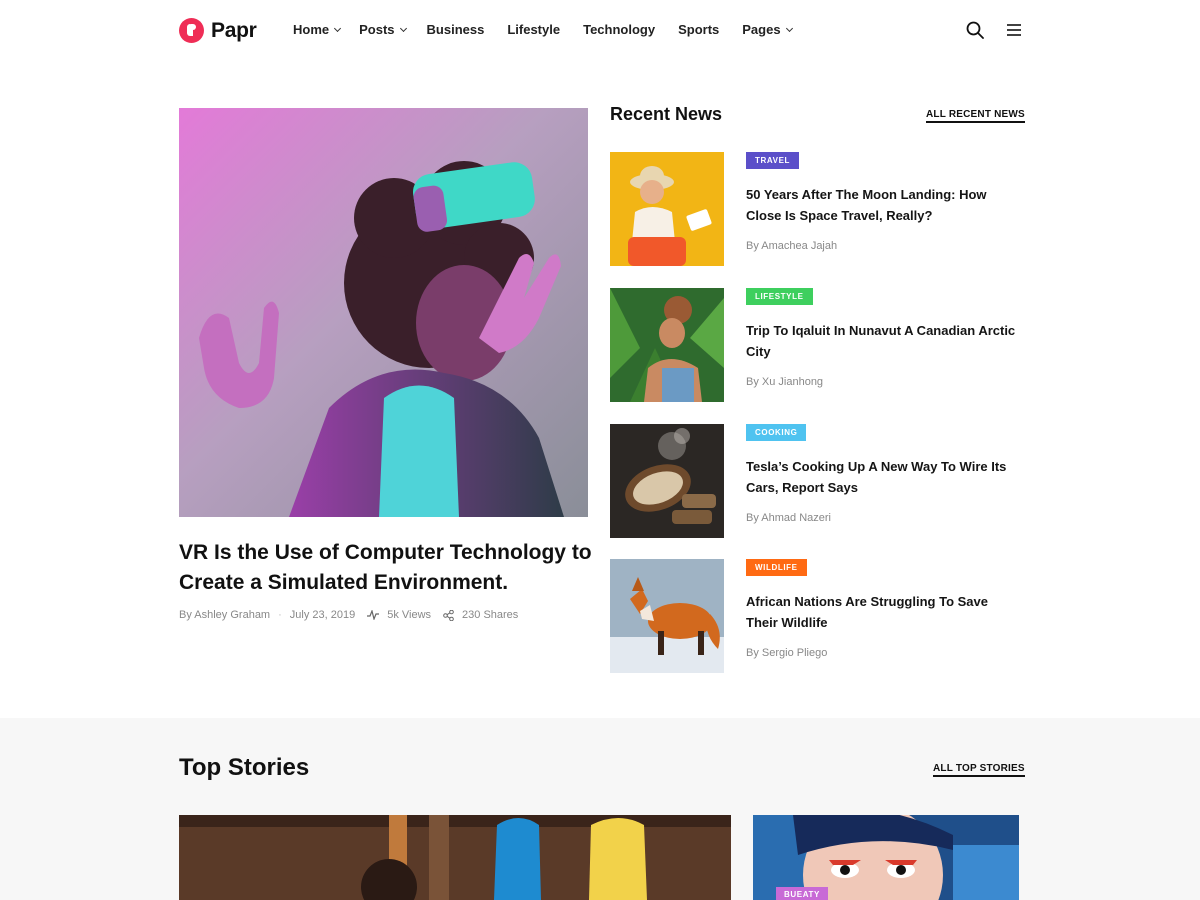 This screenshot has height=900, width=1200. I want to click on hero-author: By Ashley Graham, so click(224, 615).